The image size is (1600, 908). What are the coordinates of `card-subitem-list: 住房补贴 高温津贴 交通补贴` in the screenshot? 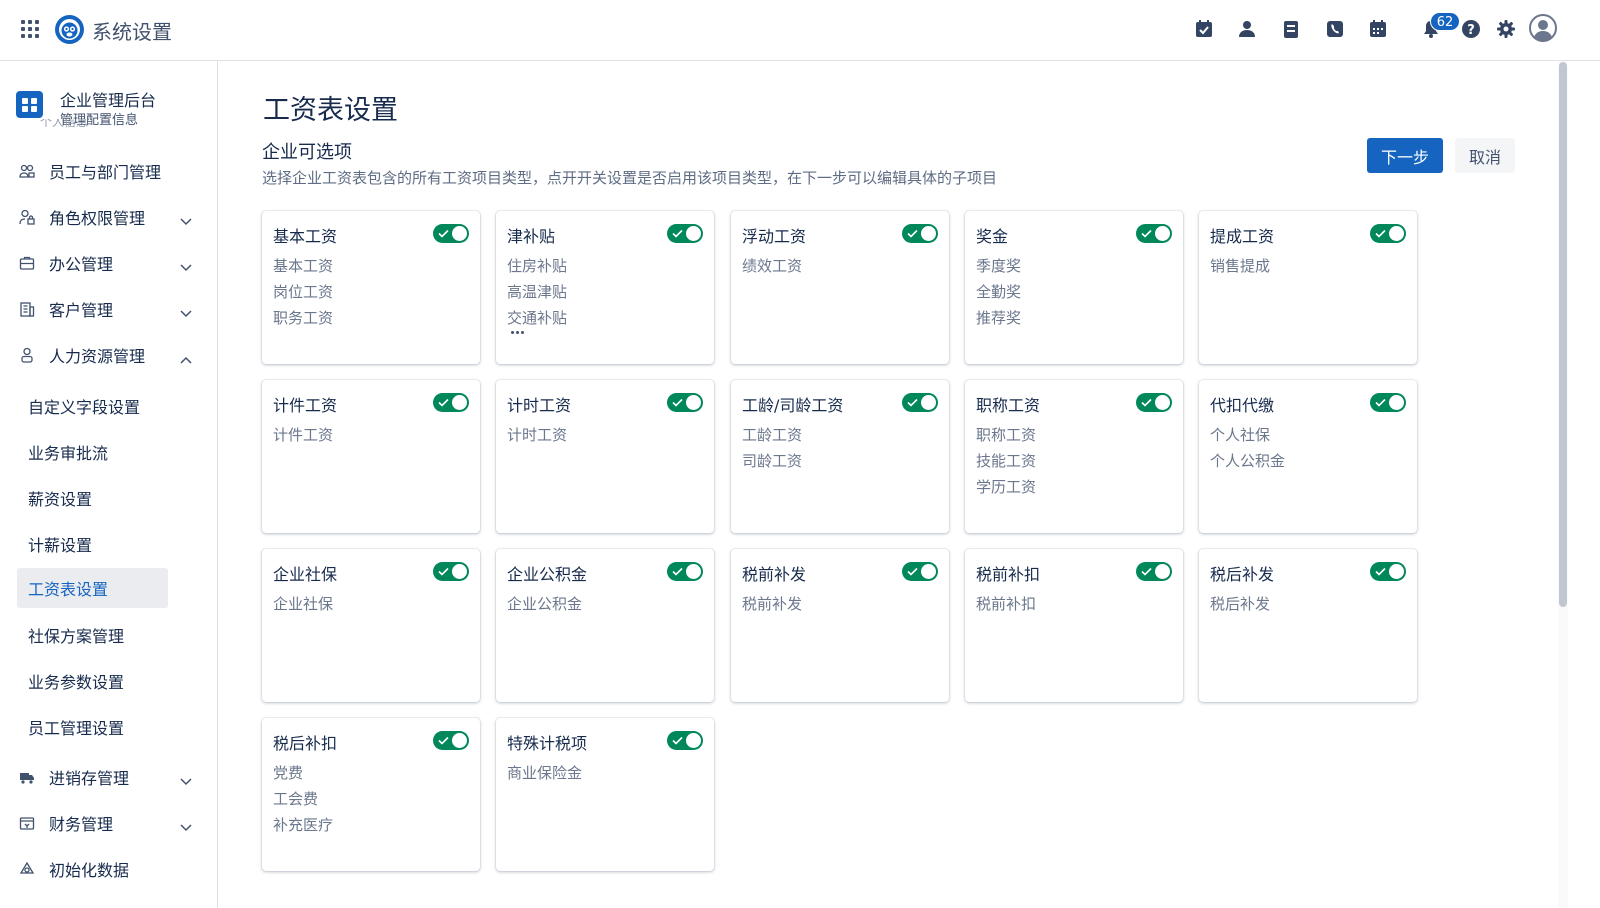 It's located at (537, 292).